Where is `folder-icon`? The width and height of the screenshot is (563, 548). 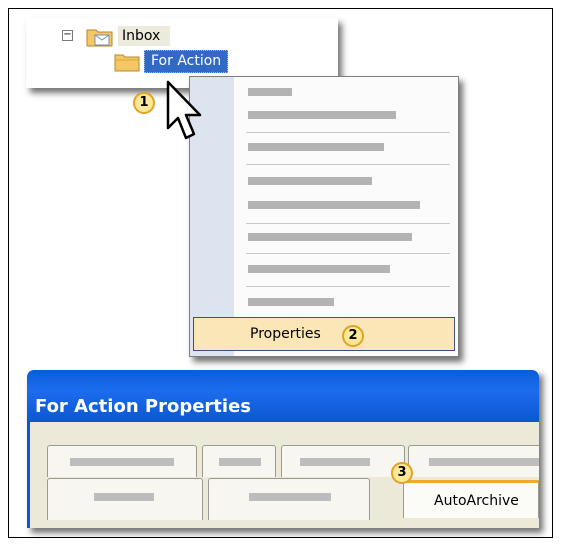 folder-icon is located at coordinates (127, 63).